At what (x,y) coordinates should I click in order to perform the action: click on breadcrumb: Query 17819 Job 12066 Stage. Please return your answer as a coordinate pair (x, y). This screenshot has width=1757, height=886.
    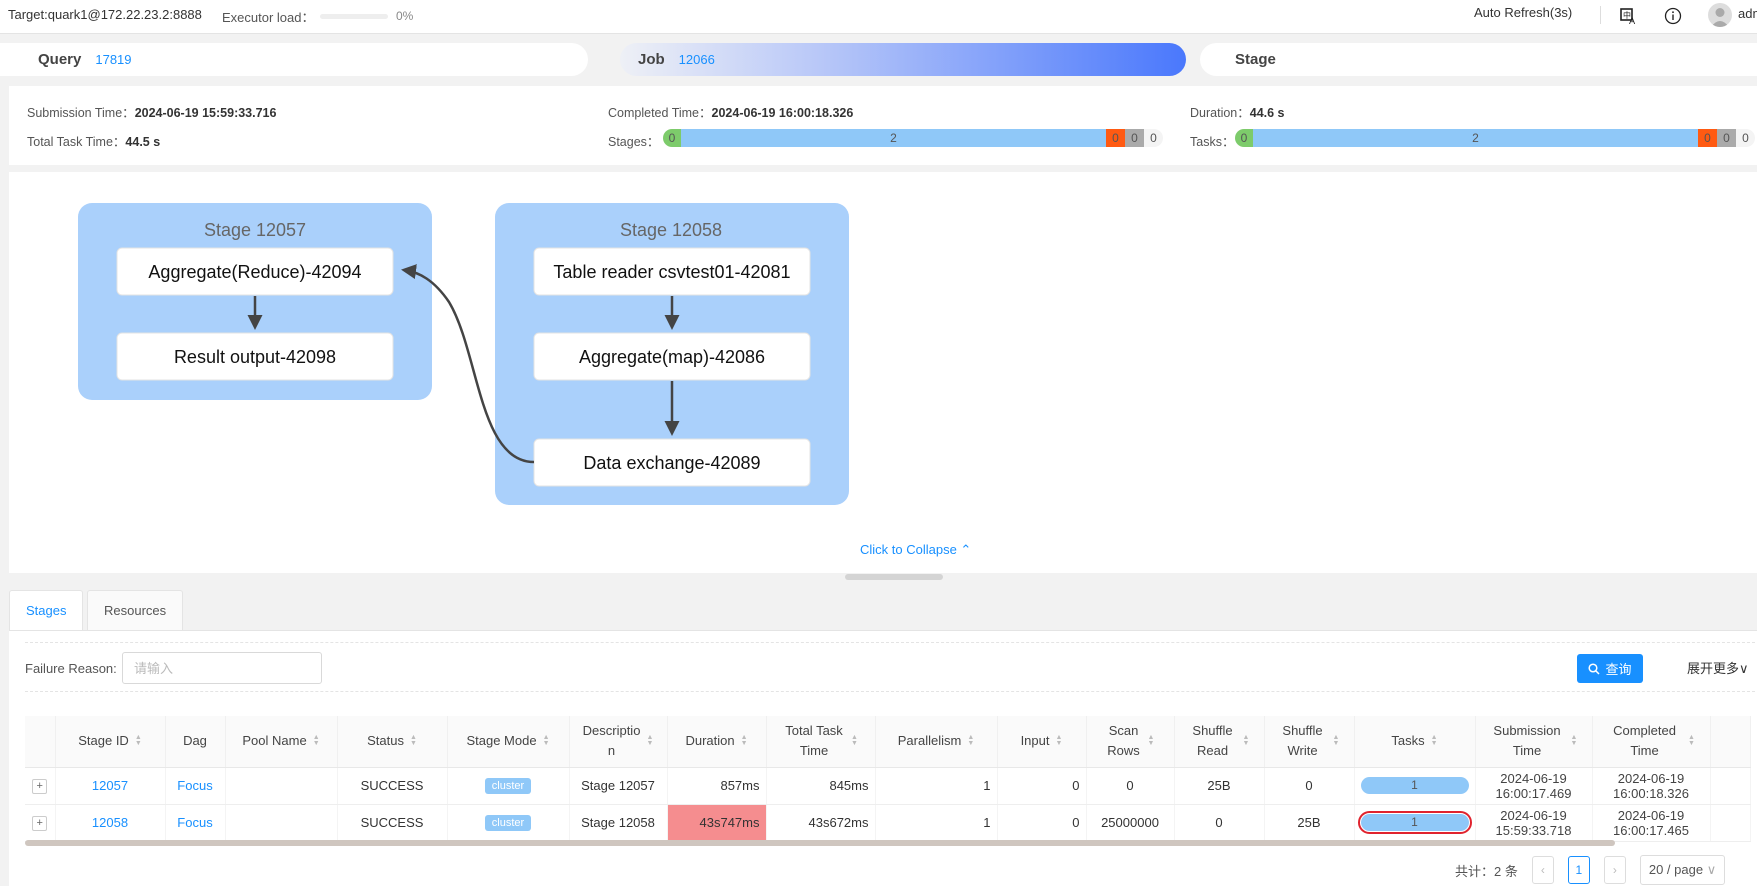
    Looking at the image, I should click on (878, 60).